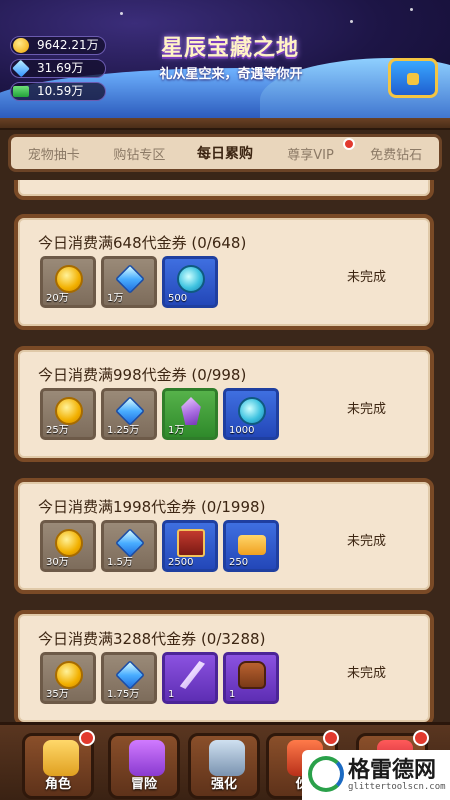  What do you see at coordinates (159, 546) in the screenshot?
I see `reward-items: 30万 1.5万 2500 250` at bounding box center [159, 546].